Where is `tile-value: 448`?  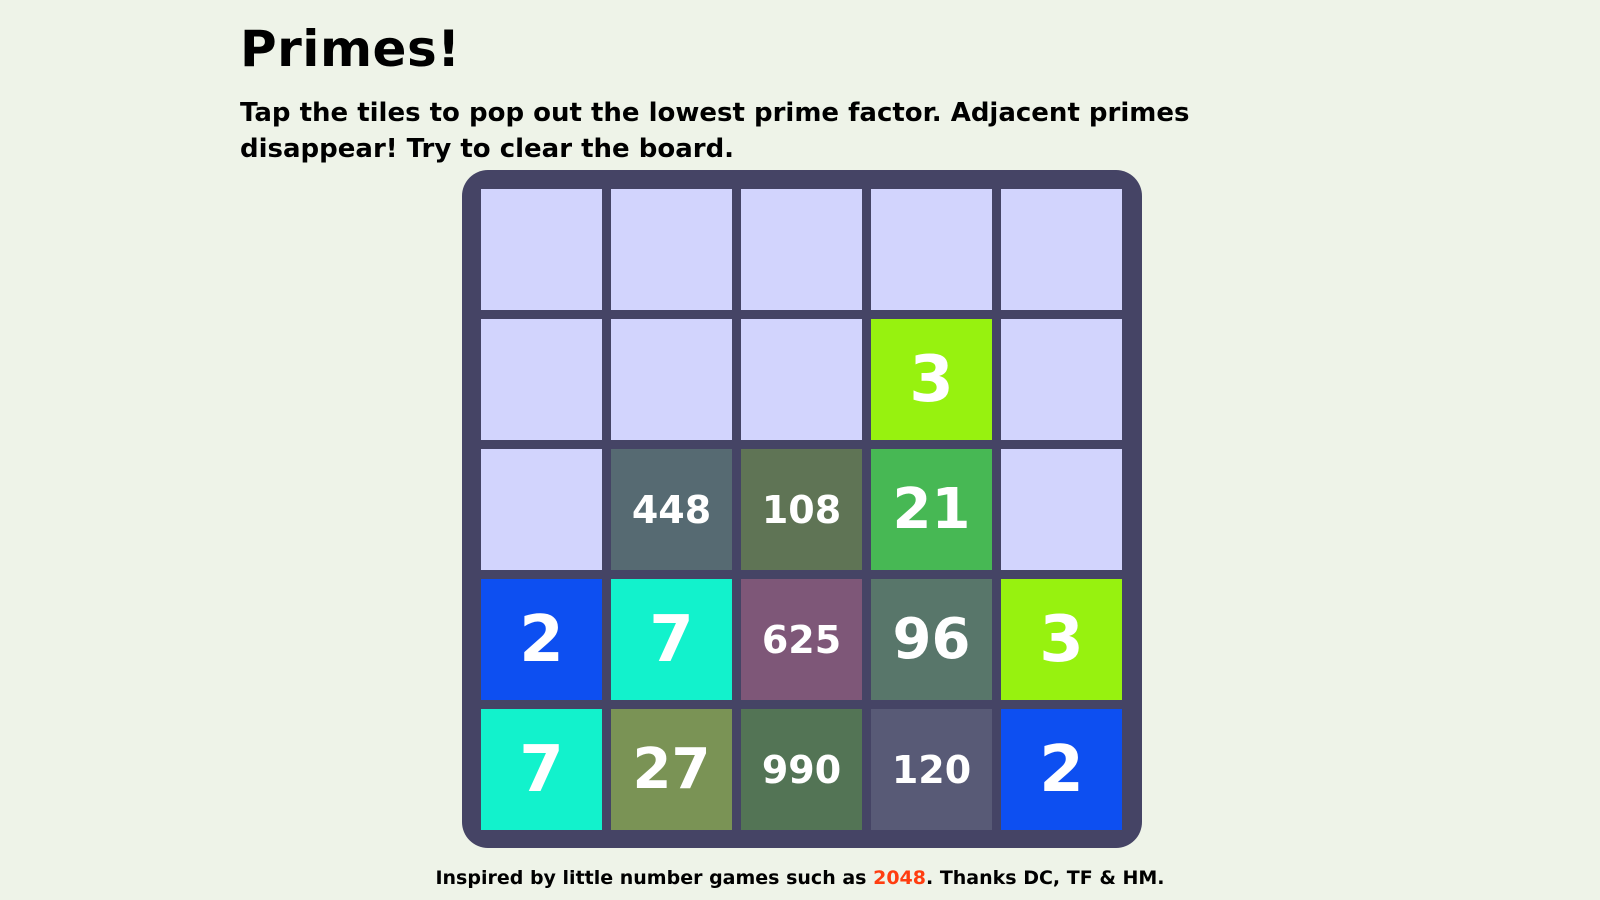
tile-value: 448 is located at coordinates (671, 509).